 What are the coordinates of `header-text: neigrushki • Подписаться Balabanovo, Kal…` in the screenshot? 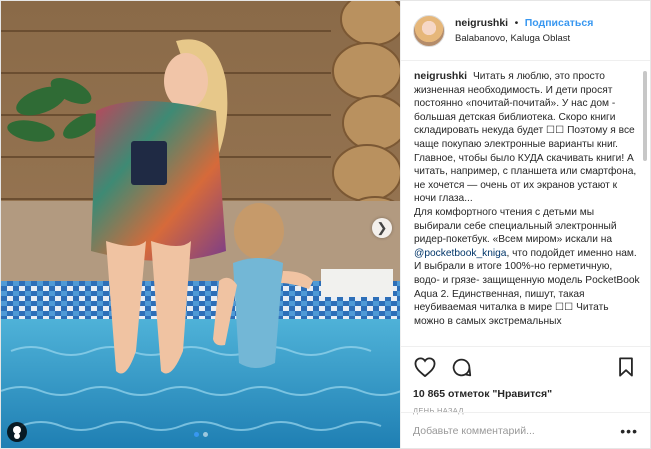 It's located at (524, 30).